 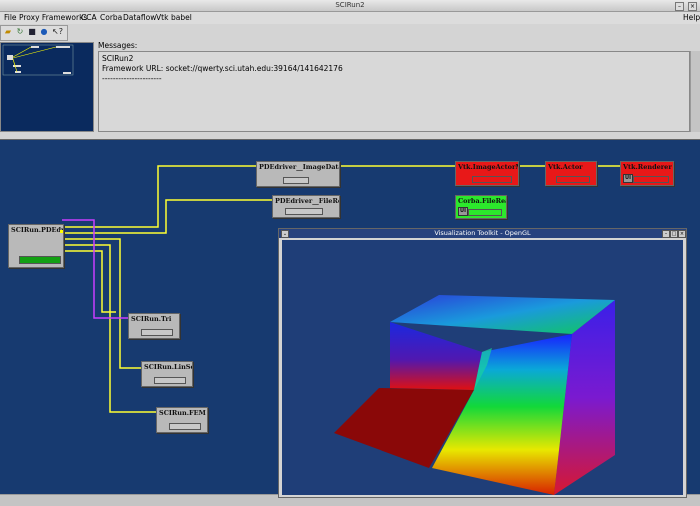 I want to click on message-line: ----------------------, so click(x=132, y=78).